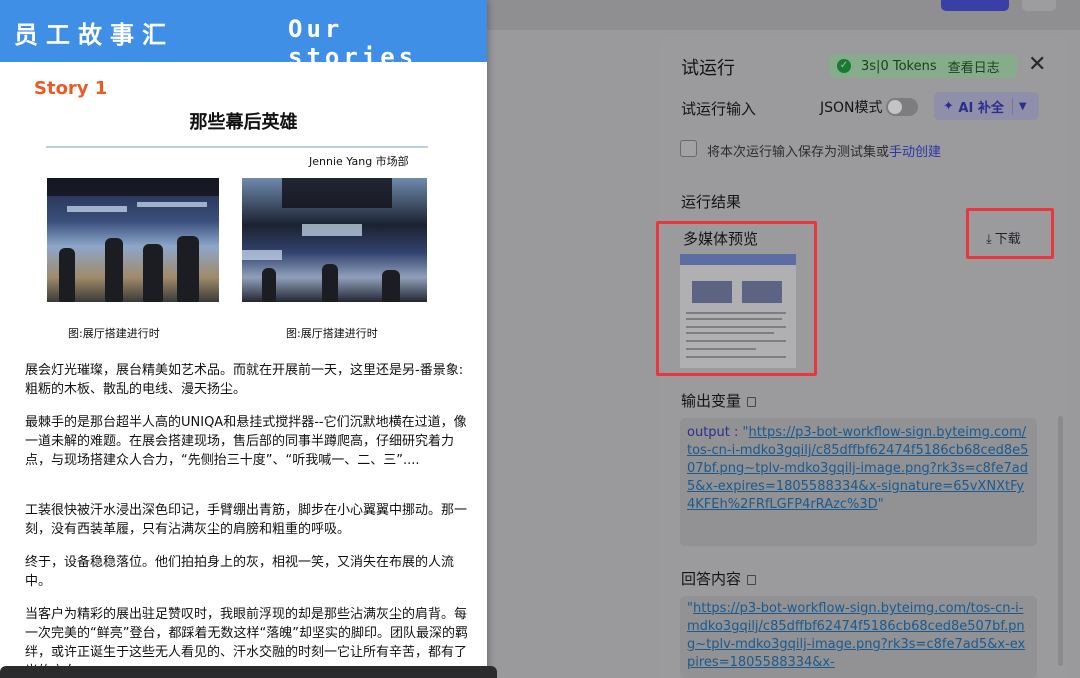 The height and width of the screenshot is (678, 1080). Describe the element at coordinates (94, 35) in the screenshot. I see `banner-title-cn: 员工故事汇` at that location.